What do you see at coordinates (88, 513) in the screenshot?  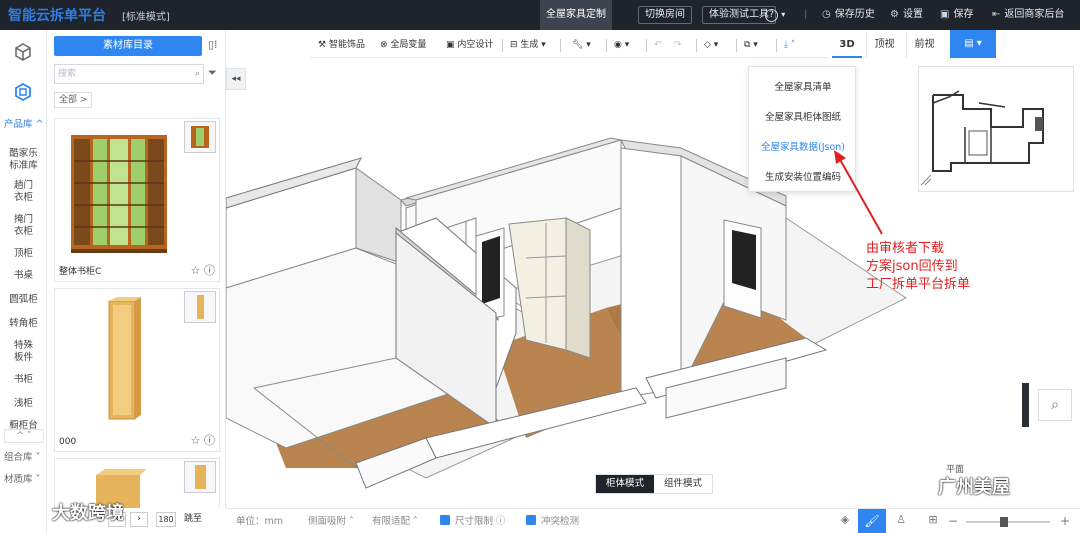 I see `watermark-left: 大数跨境` at bounding box center [88, 513].